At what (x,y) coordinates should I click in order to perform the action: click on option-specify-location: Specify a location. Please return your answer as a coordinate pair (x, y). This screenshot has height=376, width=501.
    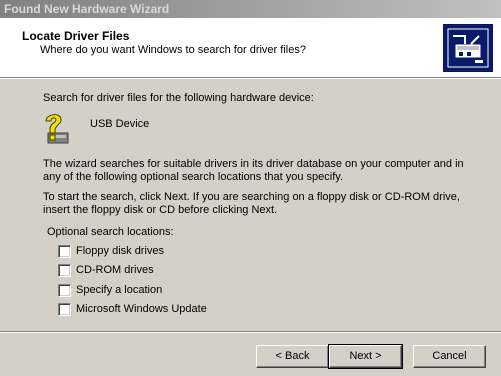
    Looking at the image, I should click on (110, 290).